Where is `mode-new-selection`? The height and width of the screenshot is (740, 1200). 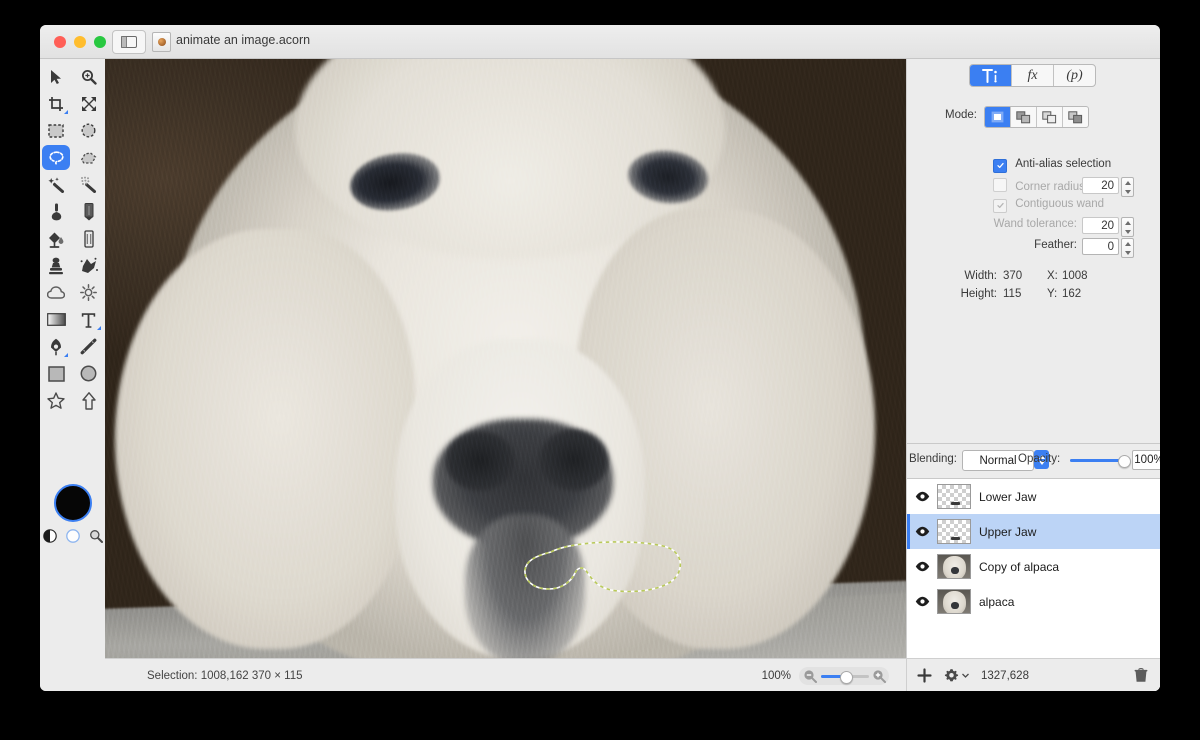
mode-new-selection is located at coordinates (998, 117).